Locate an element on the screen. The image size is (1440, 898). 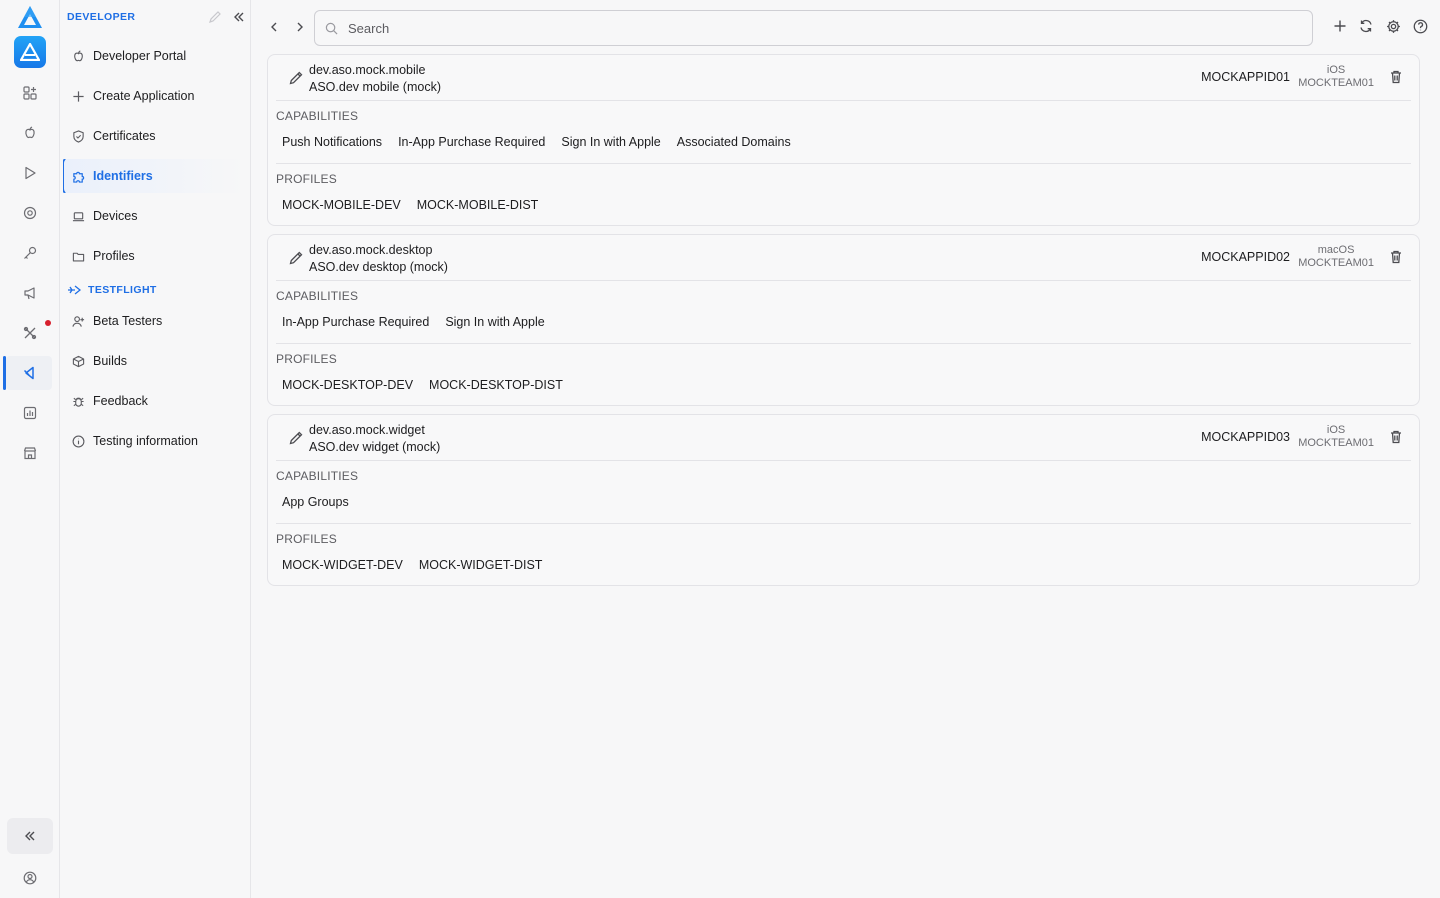
forward-button is located at coordinates (300, 27).